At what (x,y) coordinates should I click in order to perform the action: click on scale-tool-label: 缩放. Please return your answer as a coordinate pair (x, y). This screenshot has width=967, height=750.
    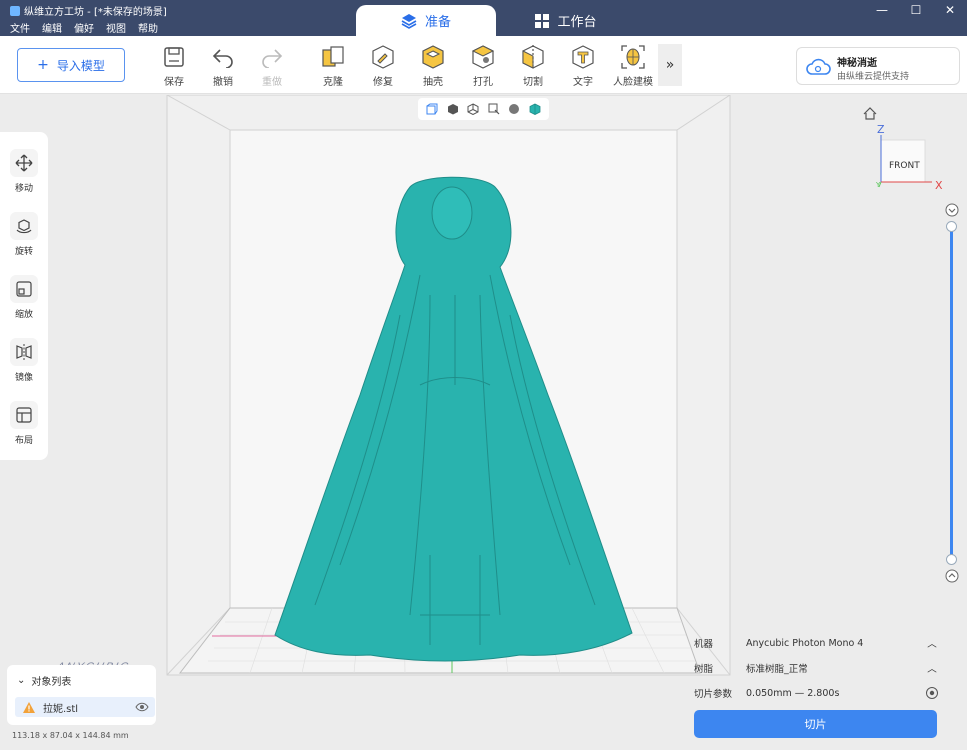
    Looking at the image, I should click on (23, 315).